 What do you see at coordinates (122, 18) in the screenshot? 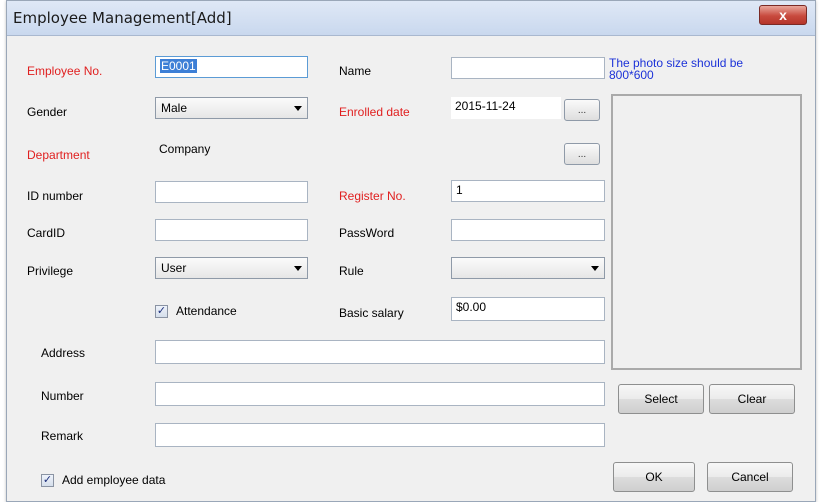
I see `window-title: Employee Management[Add]` at bounding box center [122, 18].